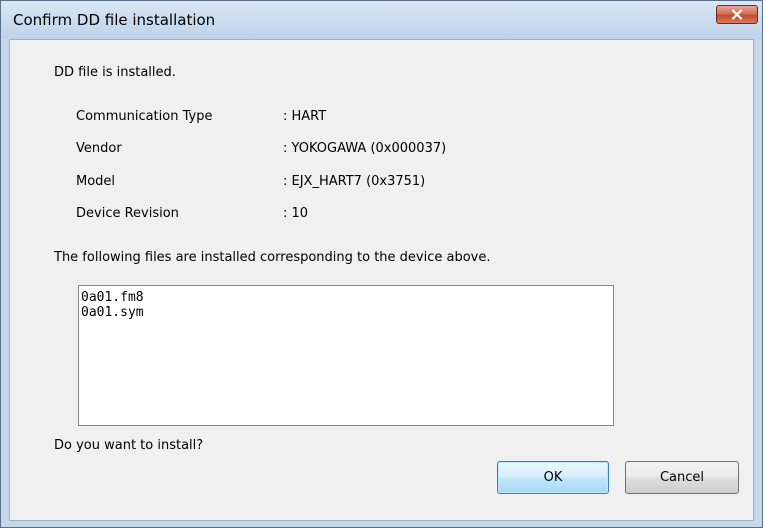 Image resolution: width=765 pixels, height=530 pixels. I want to click on info-label-model: Model, so click(96, 181).